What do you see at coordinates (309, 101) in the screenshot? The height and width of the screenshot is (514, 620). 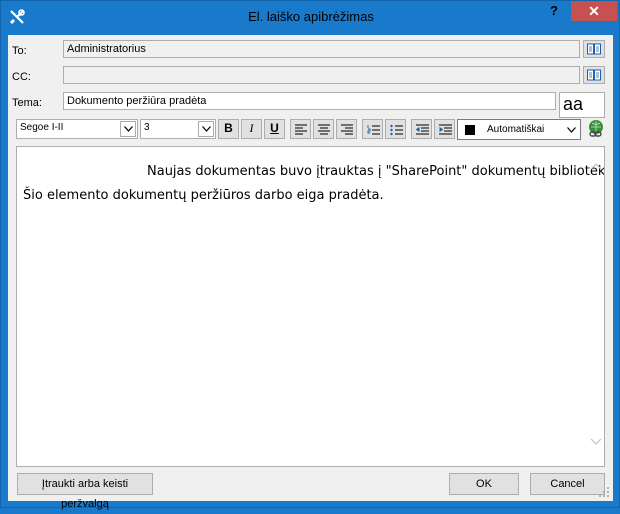 I see `subject-field: Dokumento peržiūra pradėta` at bounding box center [309, 101].